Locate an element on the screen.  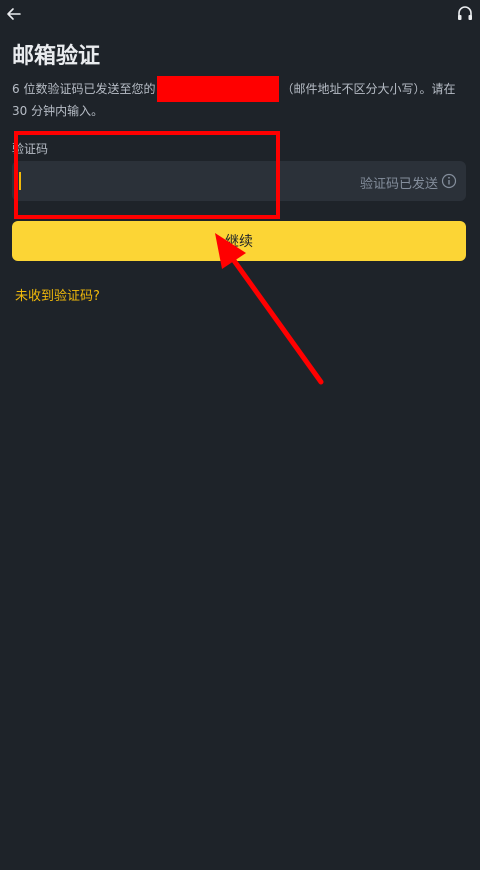
code-sent-status: 验证码已发送 is located at coordinates (398, 184).